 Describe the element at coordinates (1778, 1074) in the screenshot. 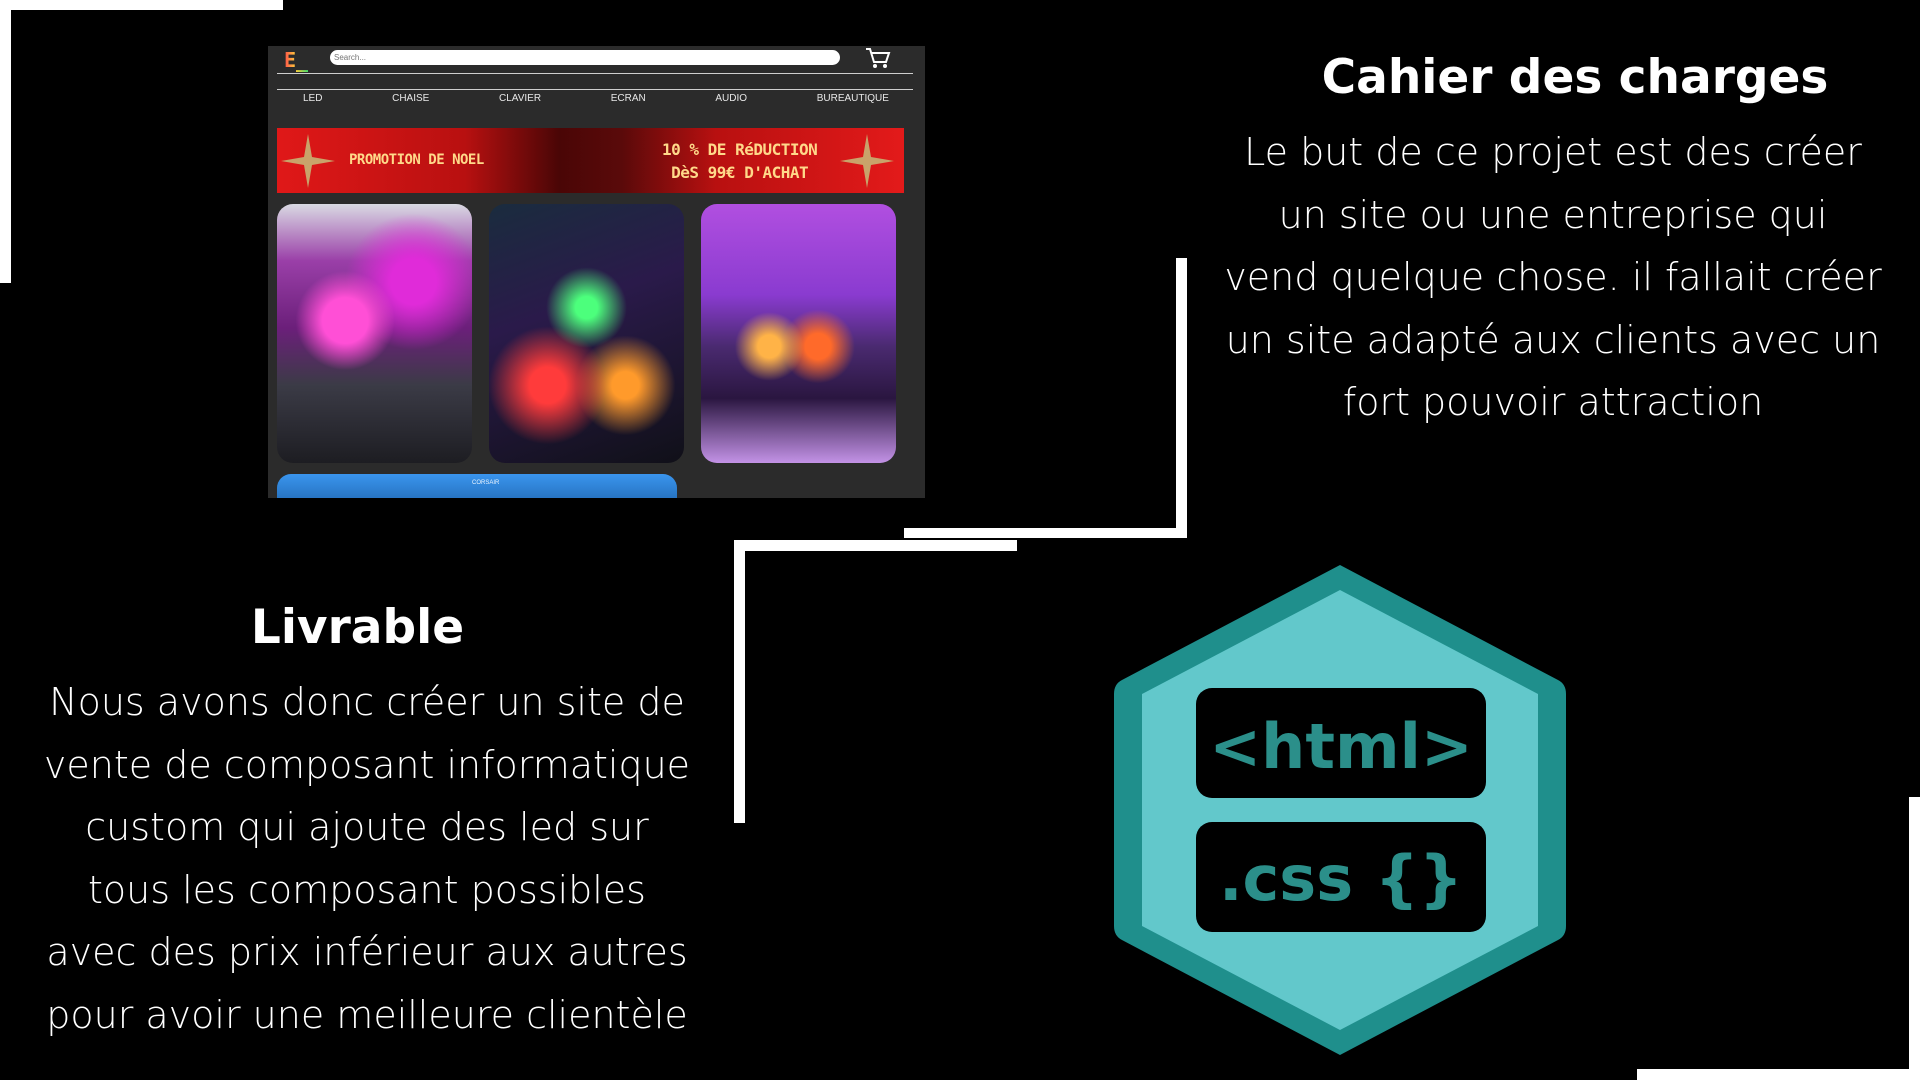

I see `frame-line-bottom-right-horizontal` at that location.